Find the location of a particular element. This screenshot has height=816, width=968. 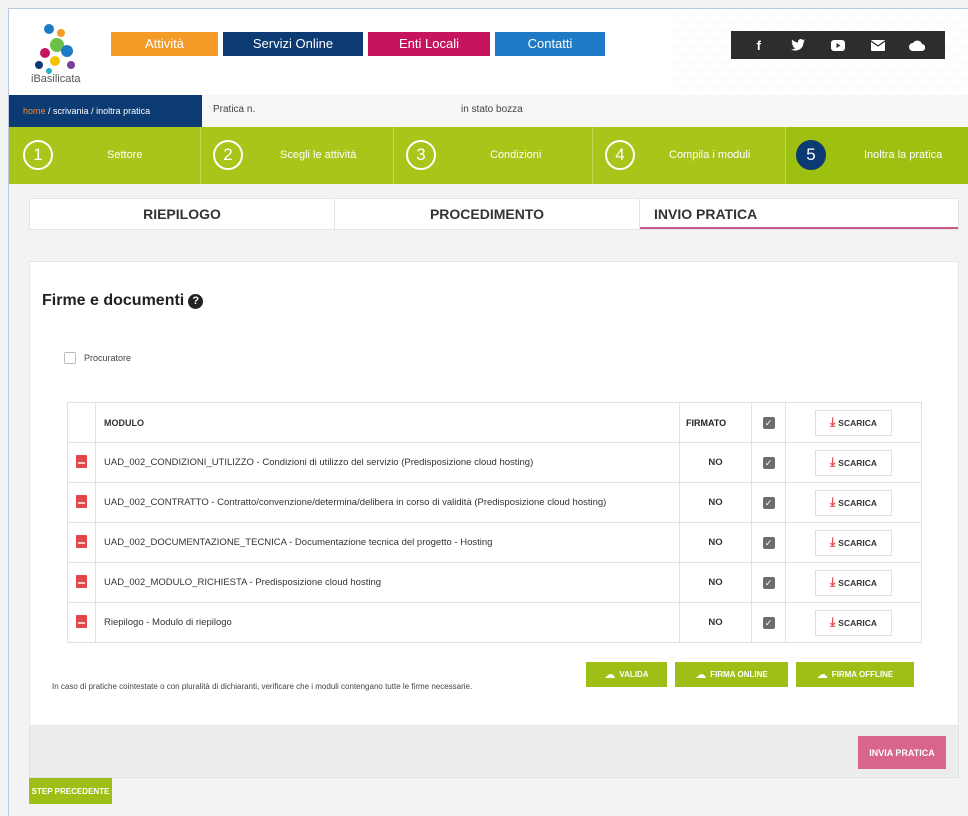

procuratore-label: Procuratore is located at coordinates (108, 358).